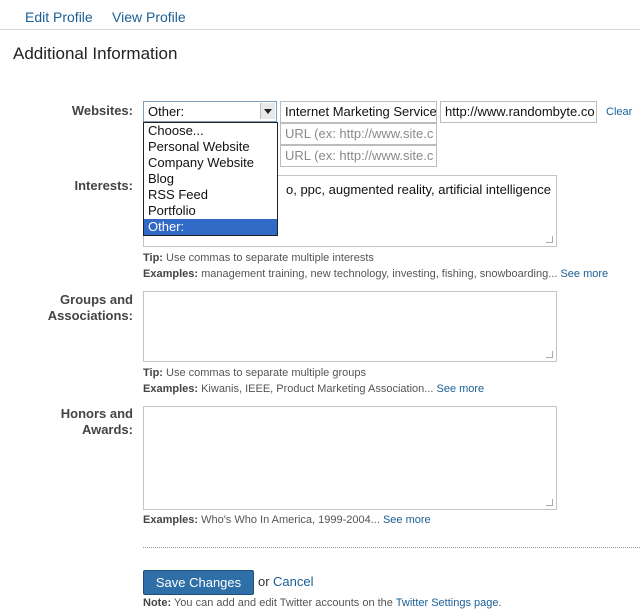 The height and width of the screenshot is (613, 640). What do you see at coordinates (210, 163) in the screenshot?
I see `dropdown-option-company-website: Company Website` at bounding box center [210, 163].